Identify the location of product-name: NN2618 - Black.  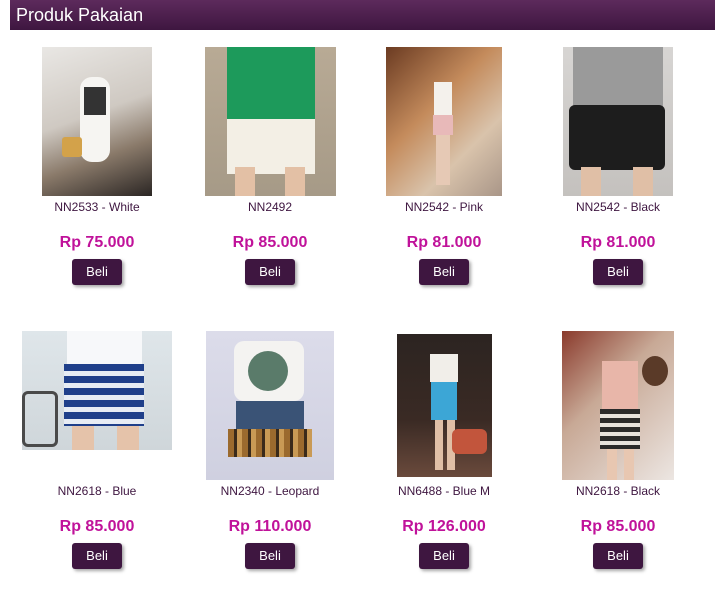
(618, 491).